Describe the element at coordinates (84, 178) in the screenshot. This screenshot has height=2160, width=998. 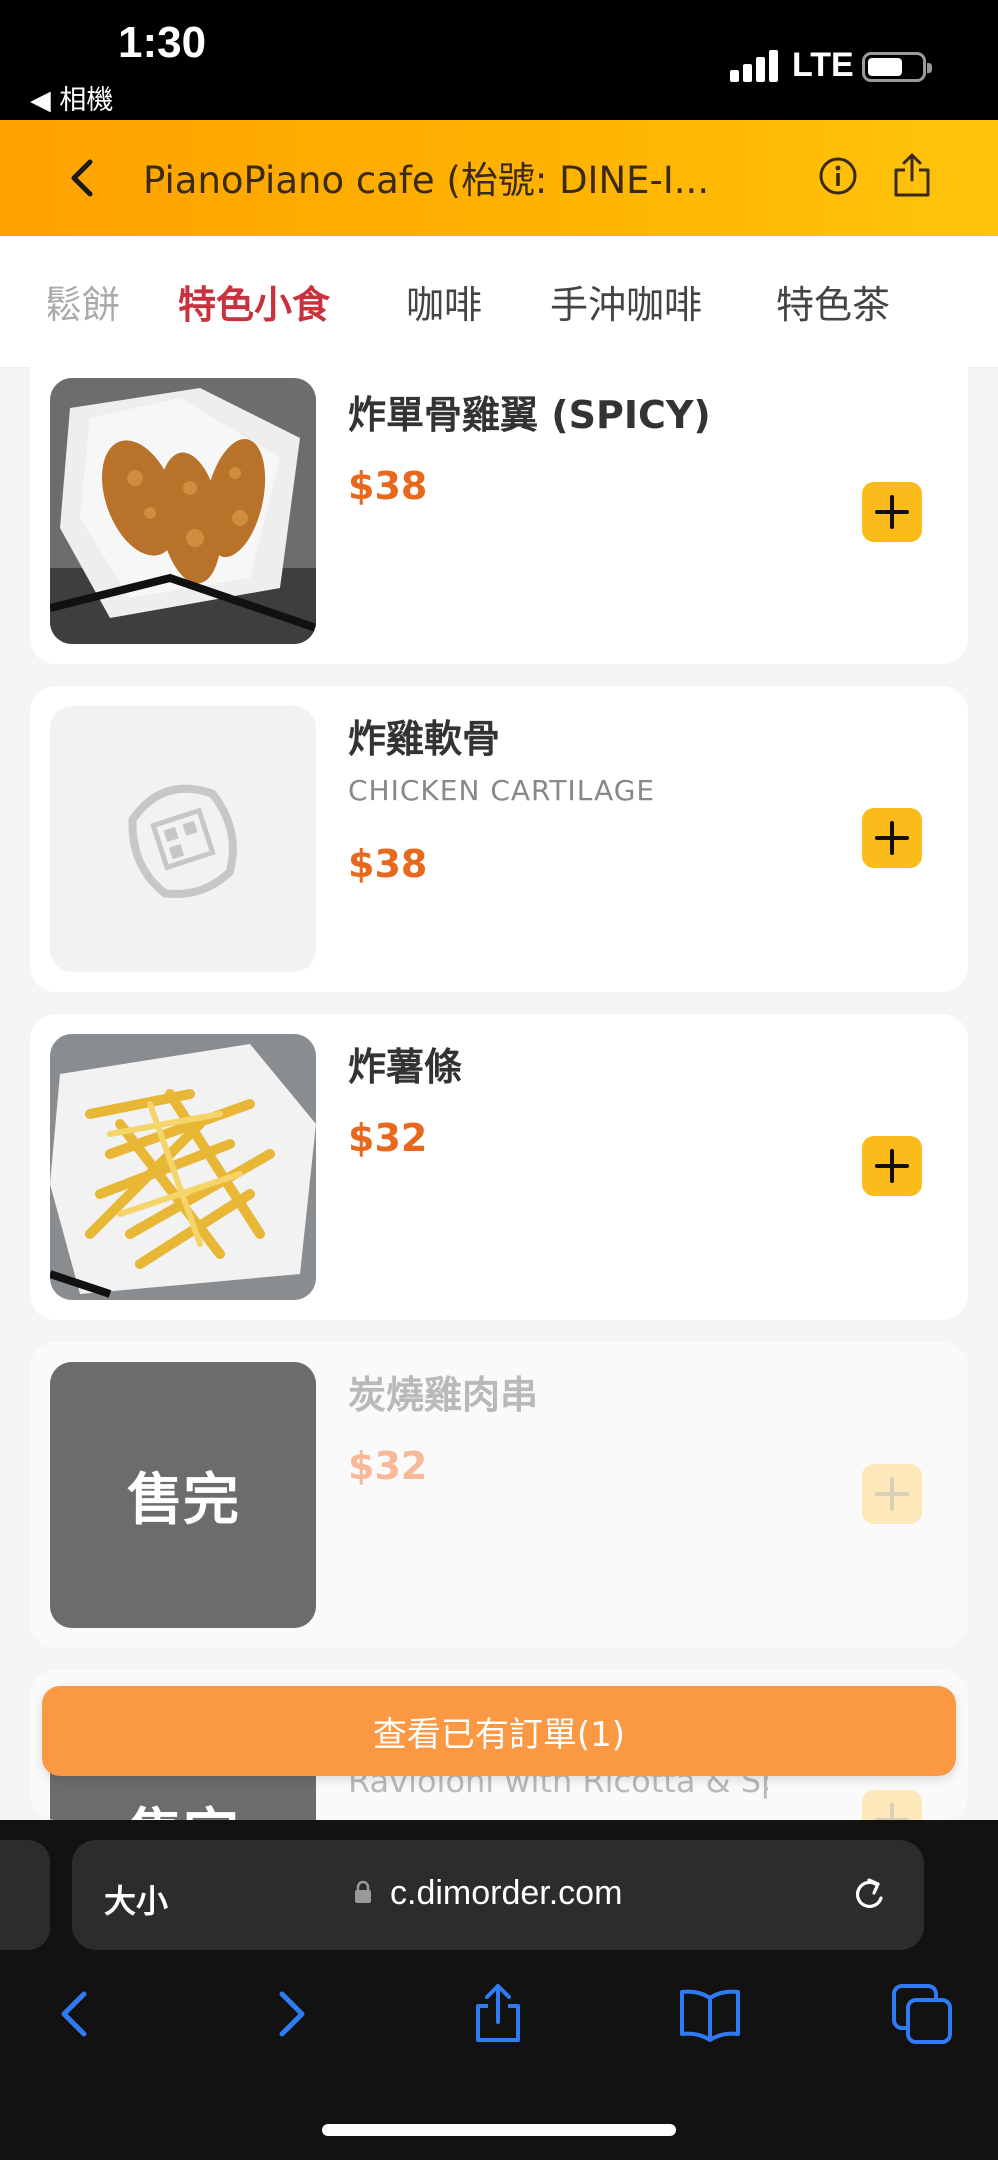
I see `back-arrow-icon` at that location.